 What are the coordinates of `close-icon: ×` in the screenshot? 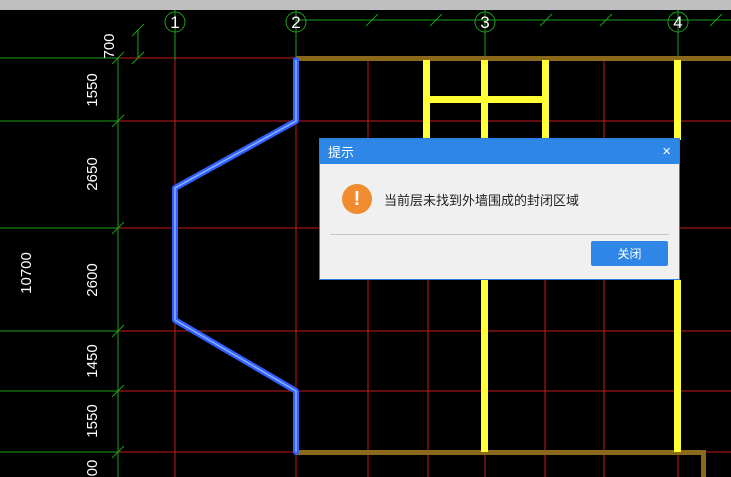 It's located at (666, 151).